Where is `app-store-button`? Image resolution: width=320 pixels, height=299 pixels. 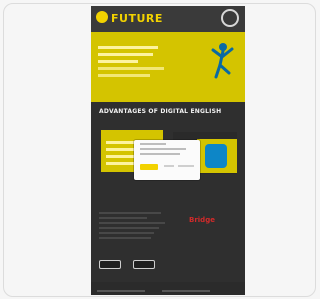
app-store-button is located at coordinates (110, 264).